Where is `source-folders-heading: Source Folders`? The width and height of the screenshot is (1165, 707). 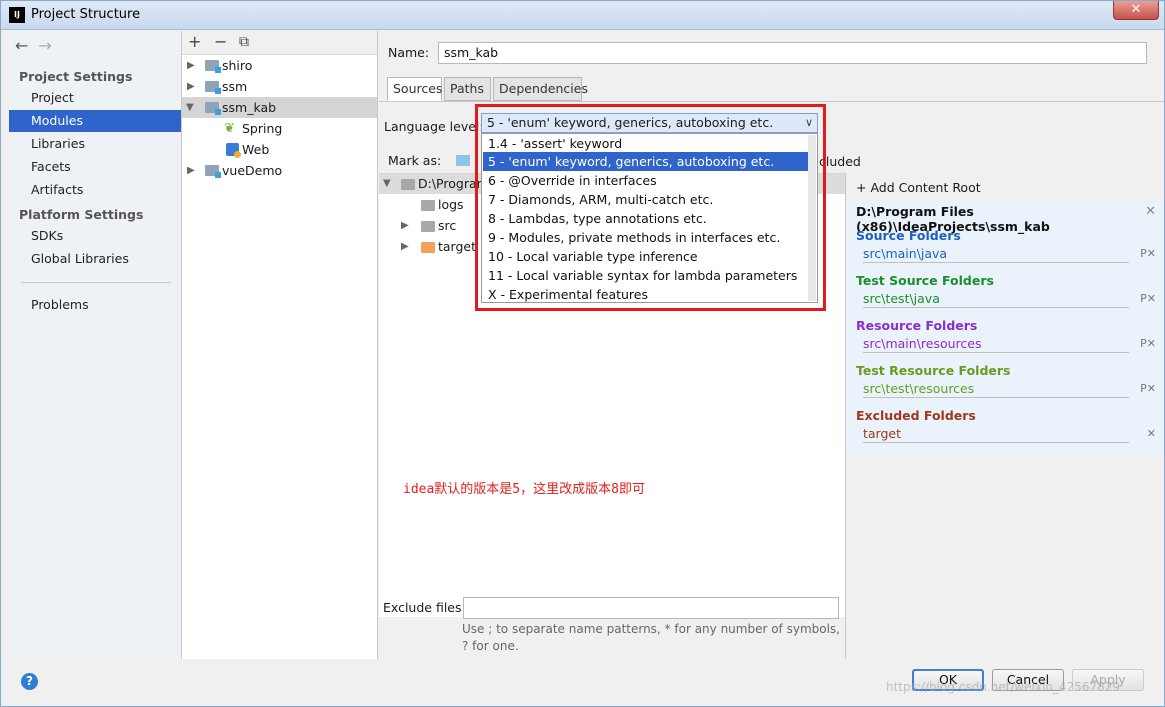
source-folders-heading: Source Folders is located at coordinates (908, 235).